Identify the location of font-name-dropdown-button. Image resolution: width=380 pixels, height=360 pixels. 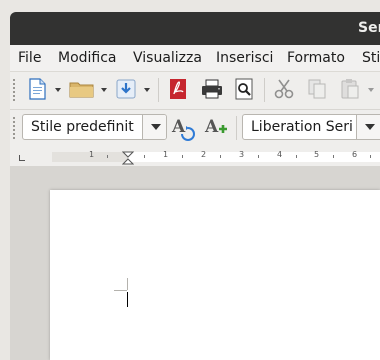
(368, 127).